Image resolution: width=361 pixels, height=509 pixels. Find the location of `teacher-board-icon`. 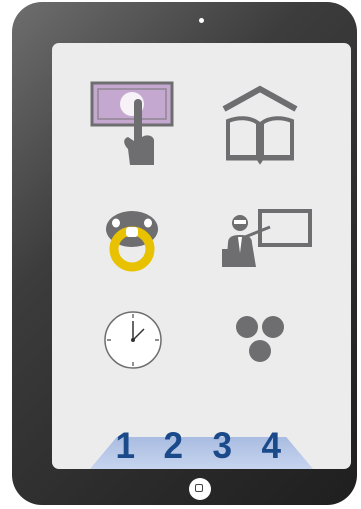

teacher-board-icon is located at coordinates (262, 240).